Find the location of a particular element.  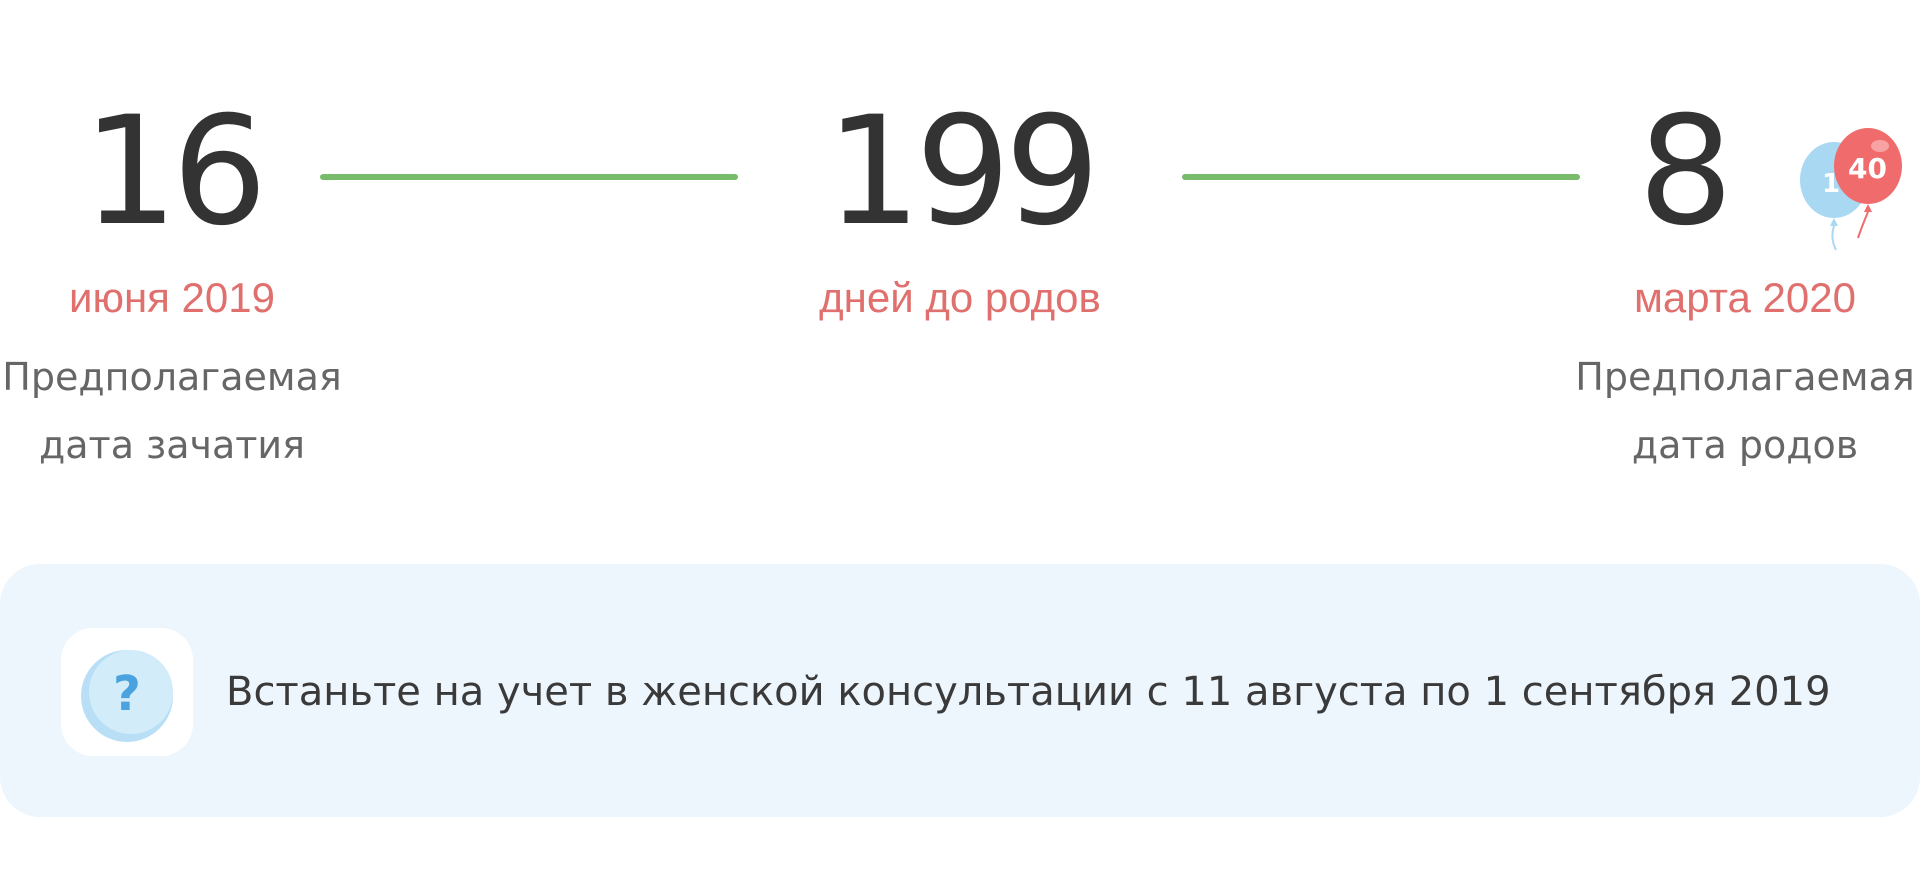

question-icon: ? is located at coordinates (127, 696).